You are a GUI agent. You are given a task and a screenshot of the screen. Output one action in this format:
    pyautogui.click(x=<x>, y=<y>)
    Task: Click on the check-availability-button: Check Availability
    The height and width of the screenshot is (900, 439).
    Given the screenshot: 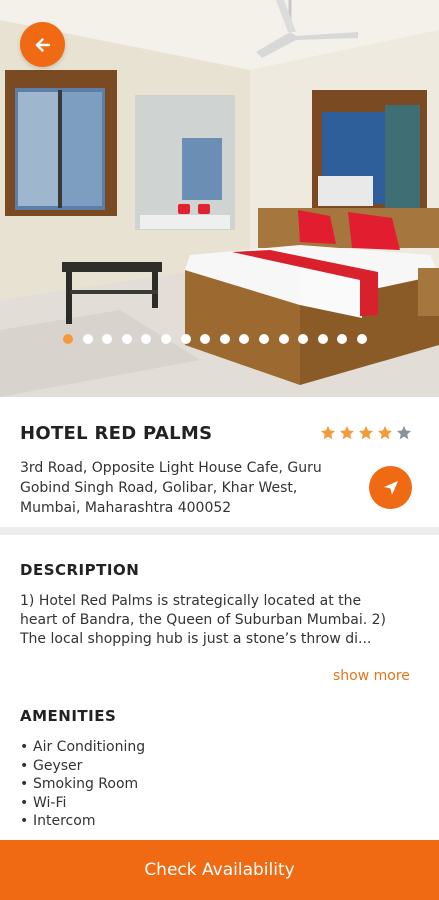 What is the action you would take?
    pyautogui.click(x=219, y=870)
    